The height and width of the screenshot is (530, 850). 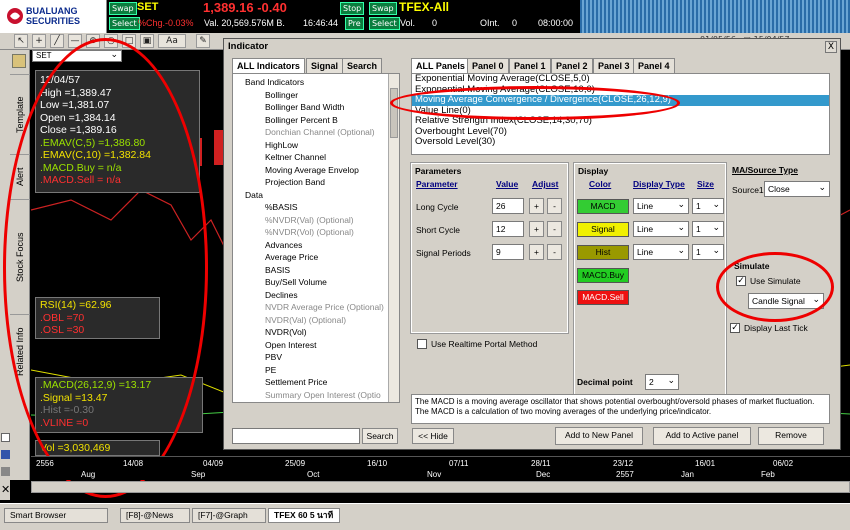 What do you see at coordinates (318, 95) in the screenshot?
I see `tree-item: Bollinger` at bounding box center [318, 95].